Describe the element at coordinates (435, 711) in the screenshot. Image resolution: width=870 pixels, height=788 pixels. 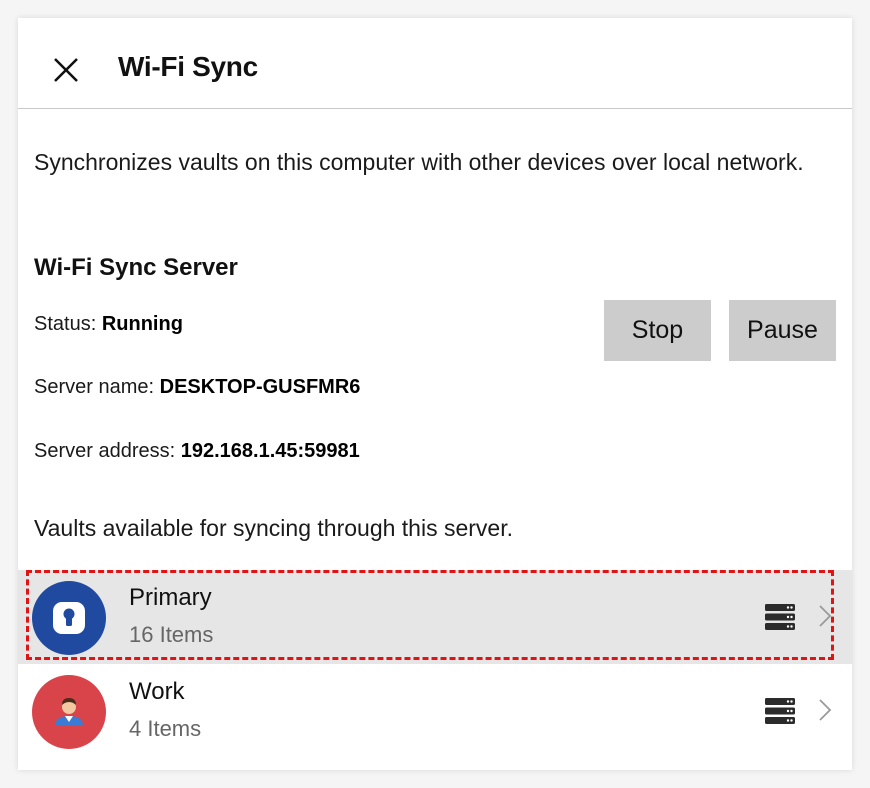
I see `vault-row-work: Work 4 Items` at that location.